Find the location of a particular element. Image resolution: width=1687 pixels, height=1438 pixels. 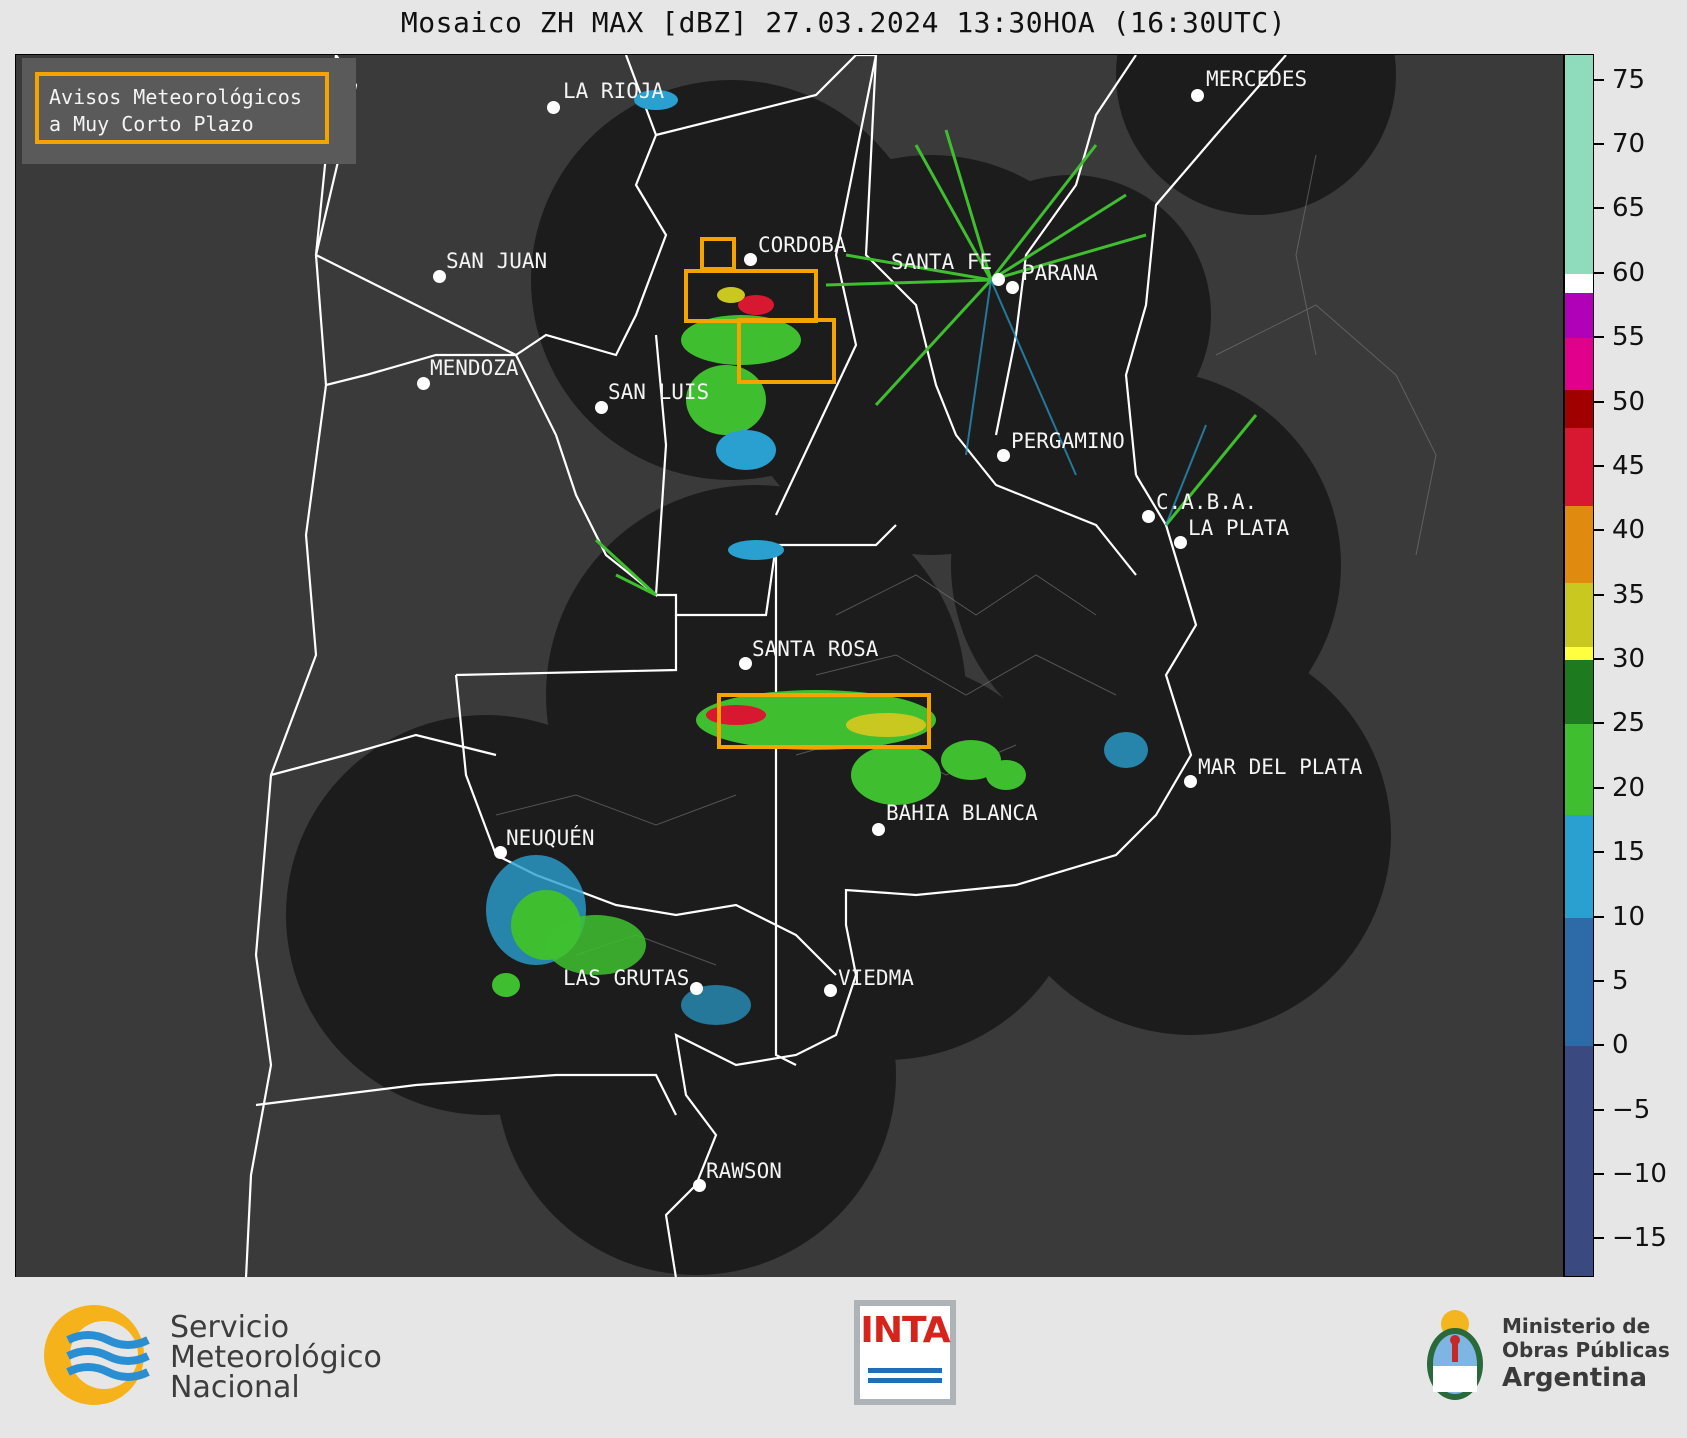

colorbar-tick-label: 50 is located at coordinates (1629, 401).